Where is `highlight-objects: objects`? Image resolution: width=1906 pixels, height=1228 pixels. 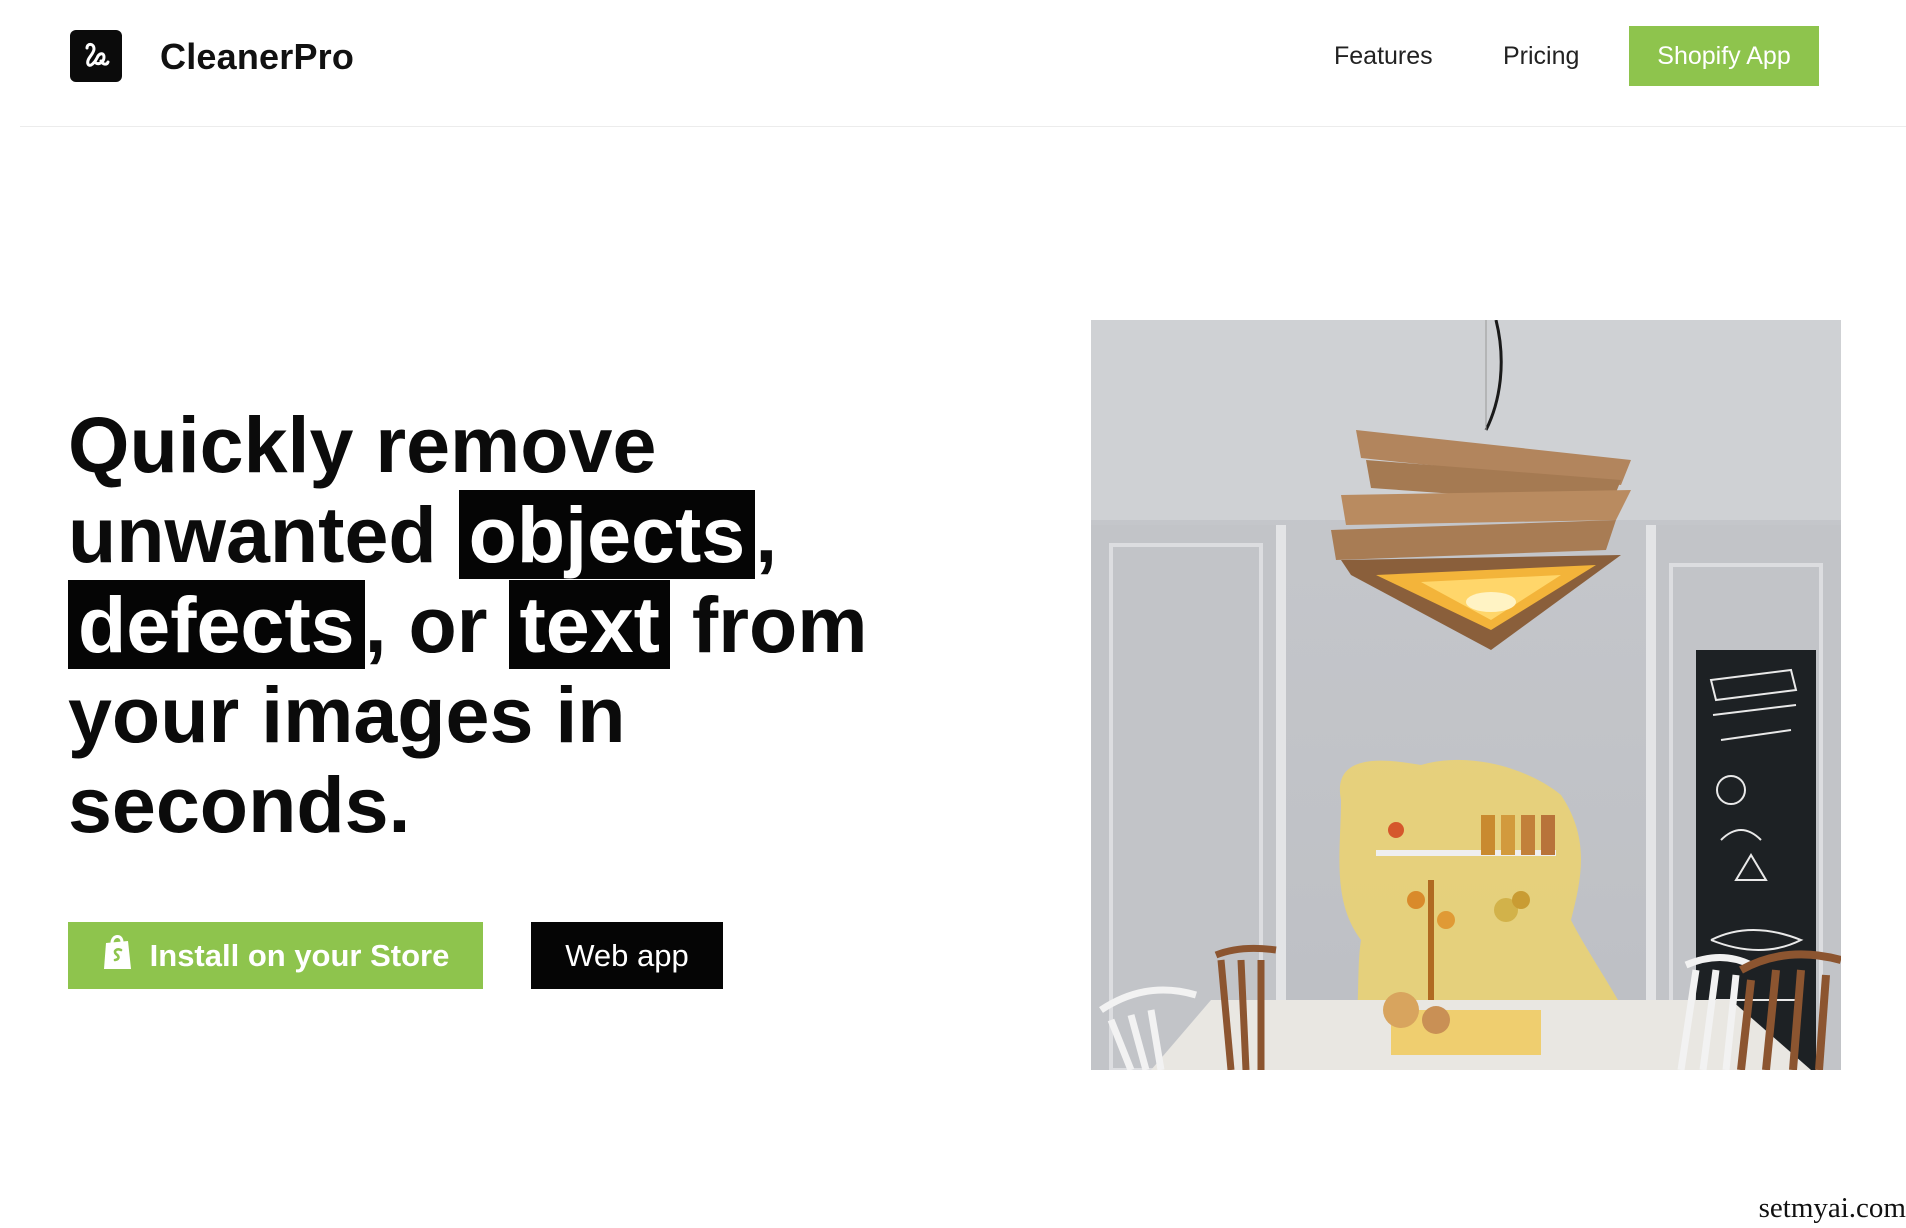
highlight-objects: objects is located at coordinates (607, 534).